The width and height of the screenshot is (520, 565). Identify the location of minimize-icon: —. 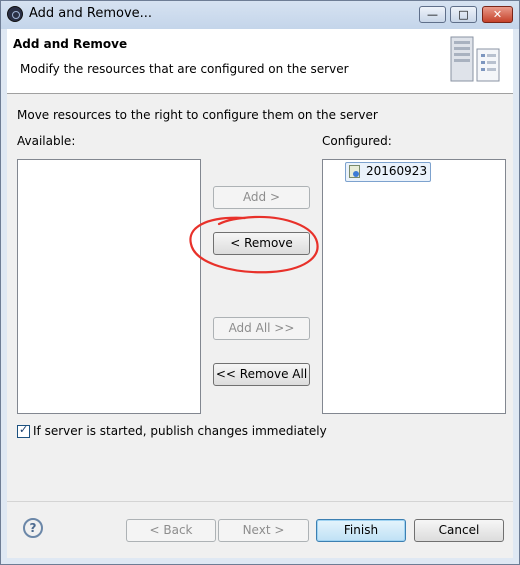
(432, 14).